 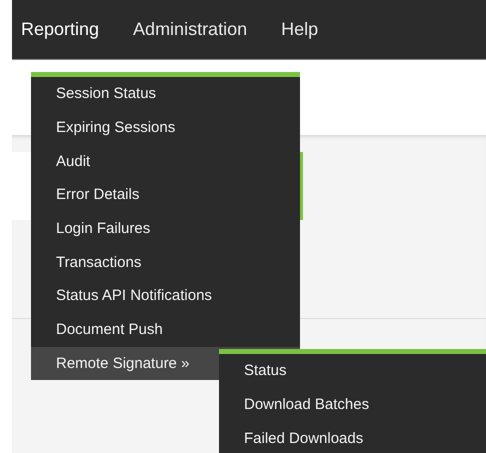 I want to click on nav-menu-item: Administration, so click(x=190, y=29).